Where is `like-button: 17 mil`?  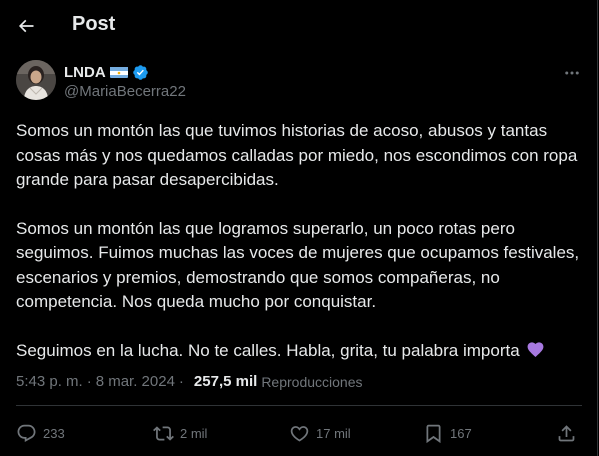
like-button: 17 mil is located at coordinates (320, 433).